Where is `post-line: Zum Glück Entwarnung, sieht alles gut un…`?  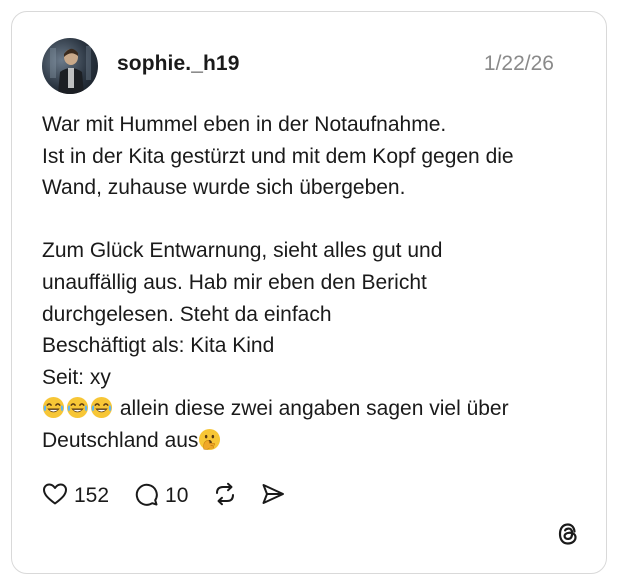 post-line: Zum Glück Entwarnung, sieht alles gut un… is located at coordinates (242, 251).